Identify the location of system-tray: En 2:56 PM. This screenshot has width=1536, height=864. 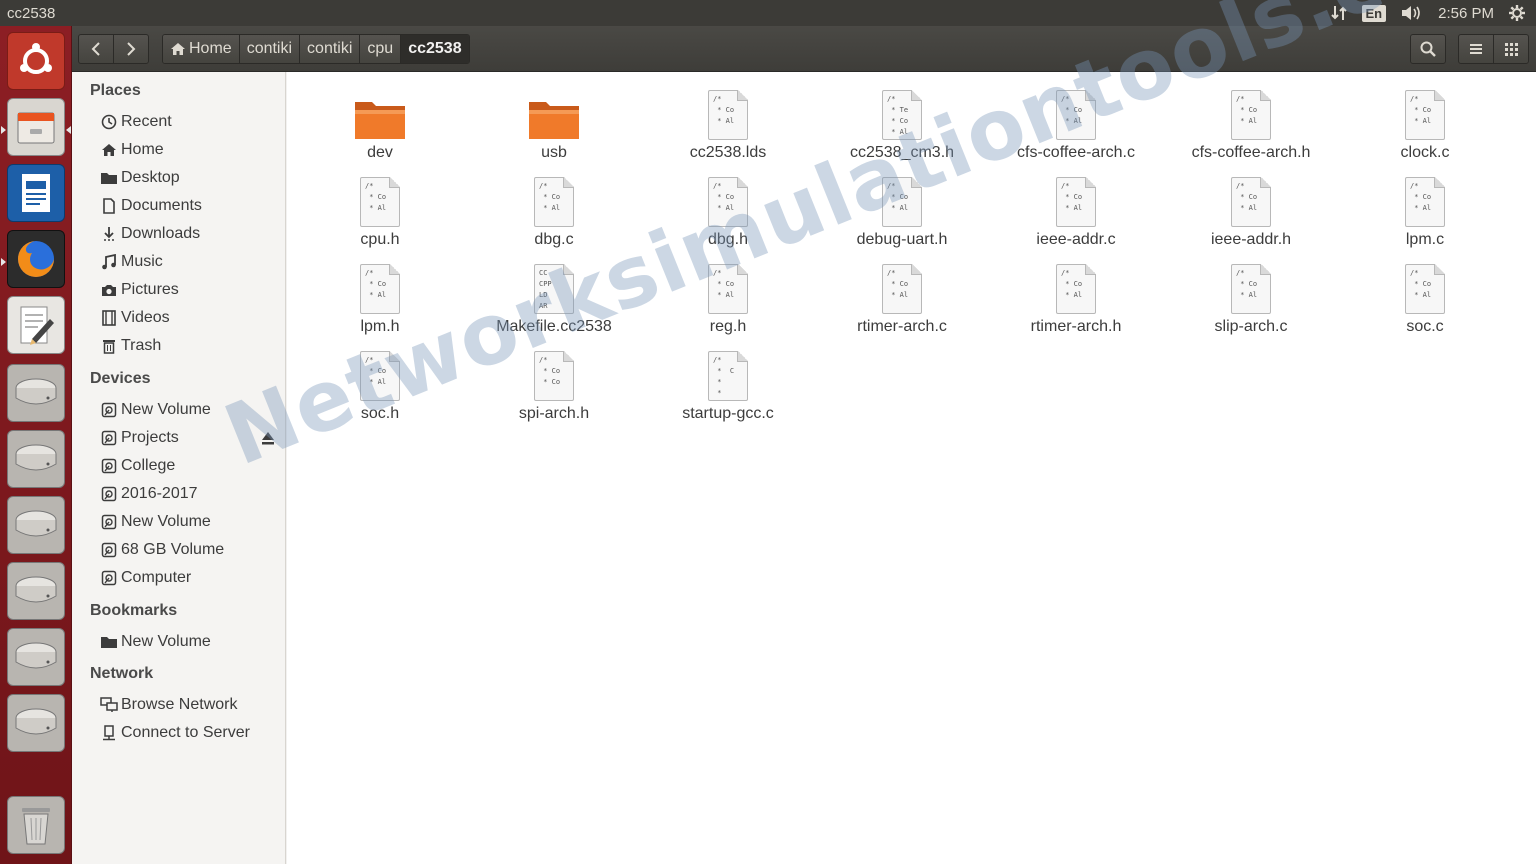
(1433, 13).